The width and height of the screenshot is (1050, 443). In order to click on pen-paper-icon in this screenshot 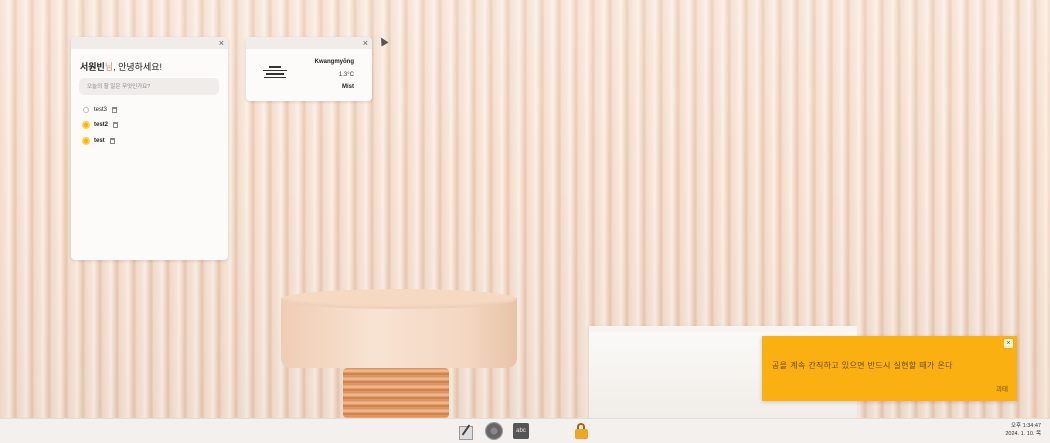, I will do `click(466, 431)`.